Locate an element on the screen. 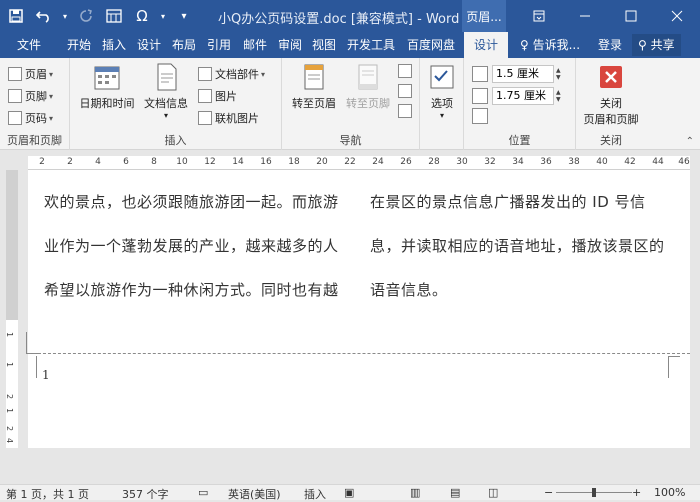 This screenshot has height=502, width=700. options-button: 选项 ▾ is located at coordinates (442, 91).